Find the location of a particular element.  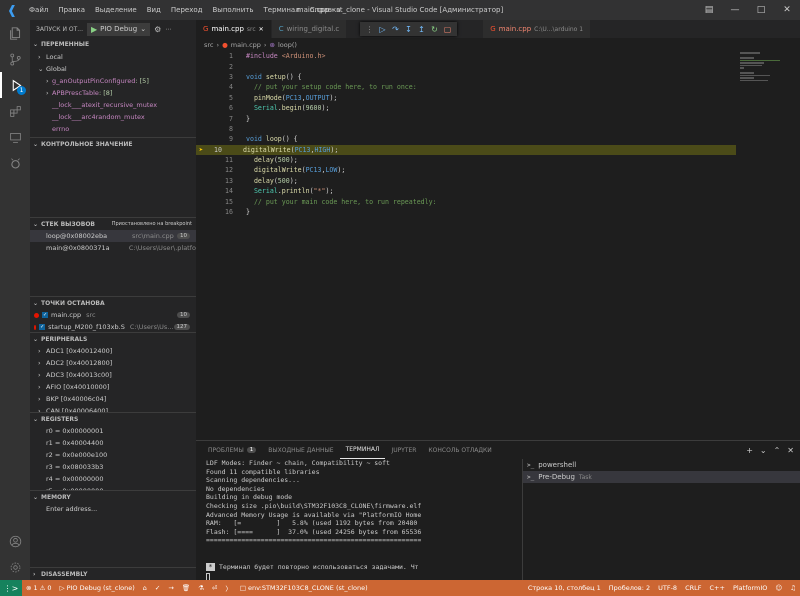

drag-handle-icon: ⋮ is located at coordinates (369, 29).